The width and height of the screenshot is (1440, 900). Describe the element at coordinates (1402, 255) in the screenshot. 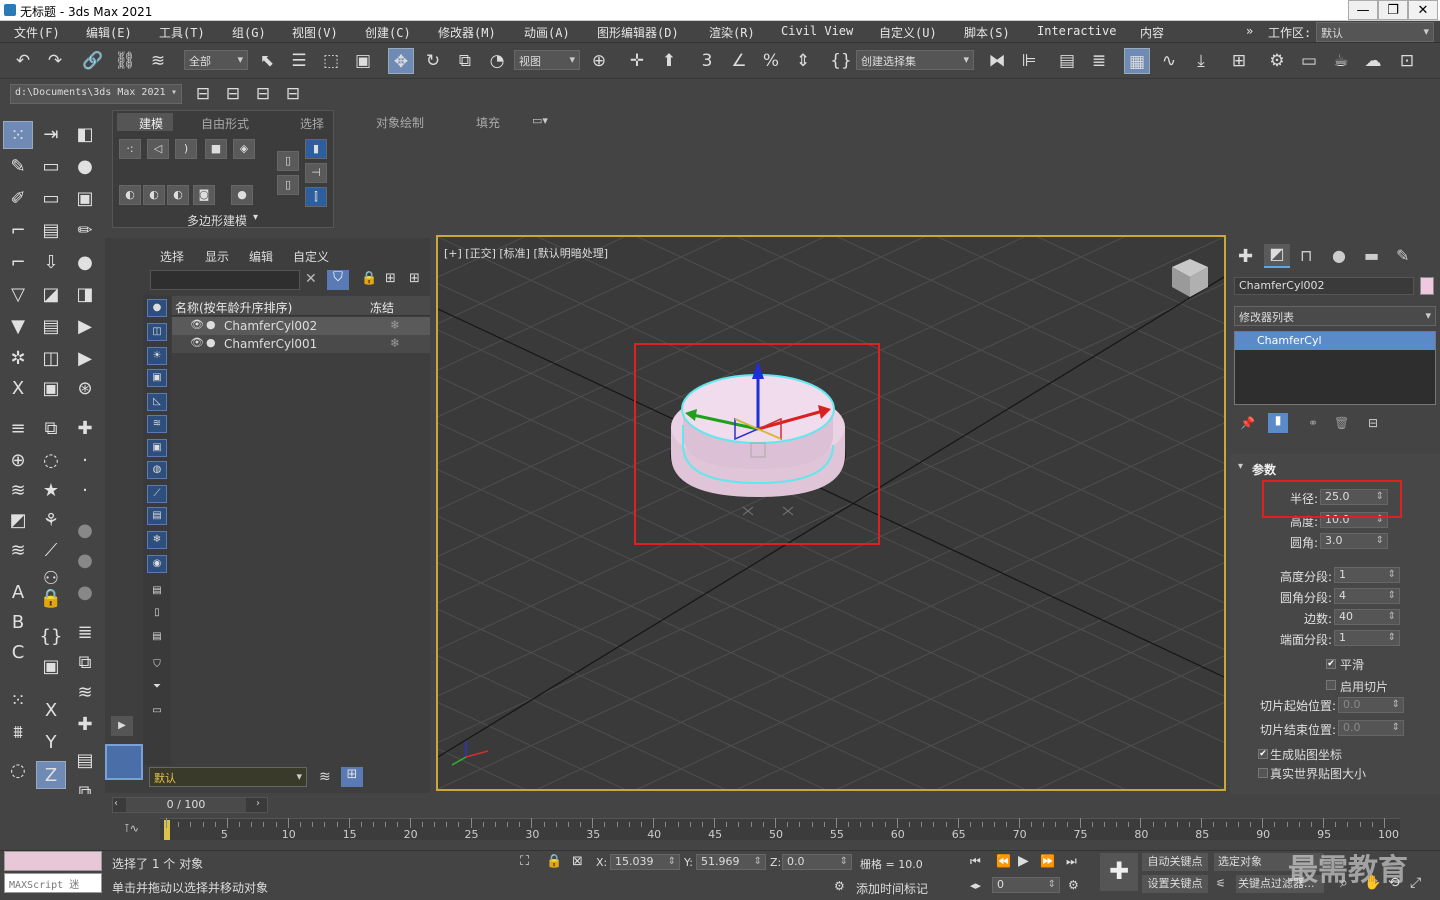

I see `utilities-tab-icon: ✎` at that location.